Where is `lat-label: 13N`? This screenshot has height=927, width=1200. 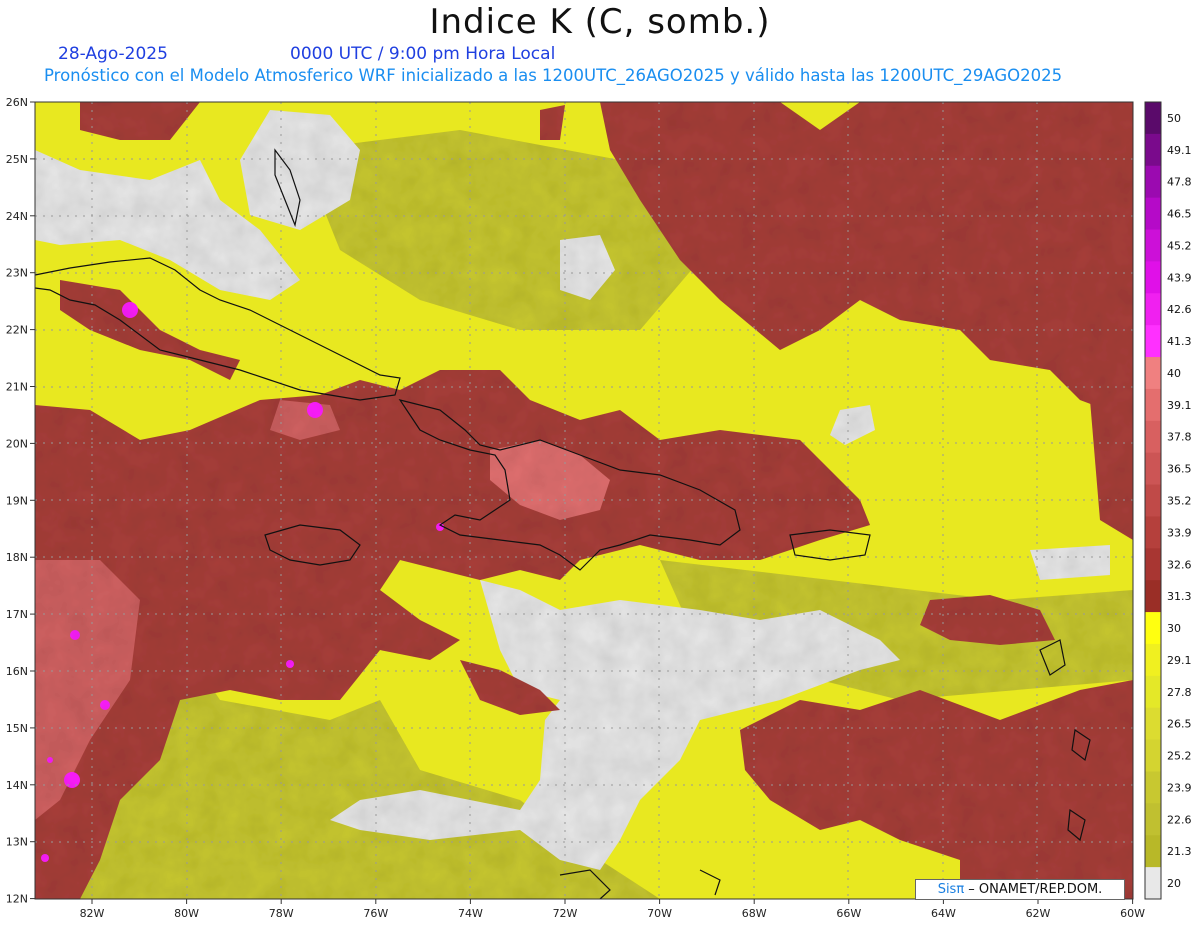
lat-label: 13N is located at coordinates (17, 842).